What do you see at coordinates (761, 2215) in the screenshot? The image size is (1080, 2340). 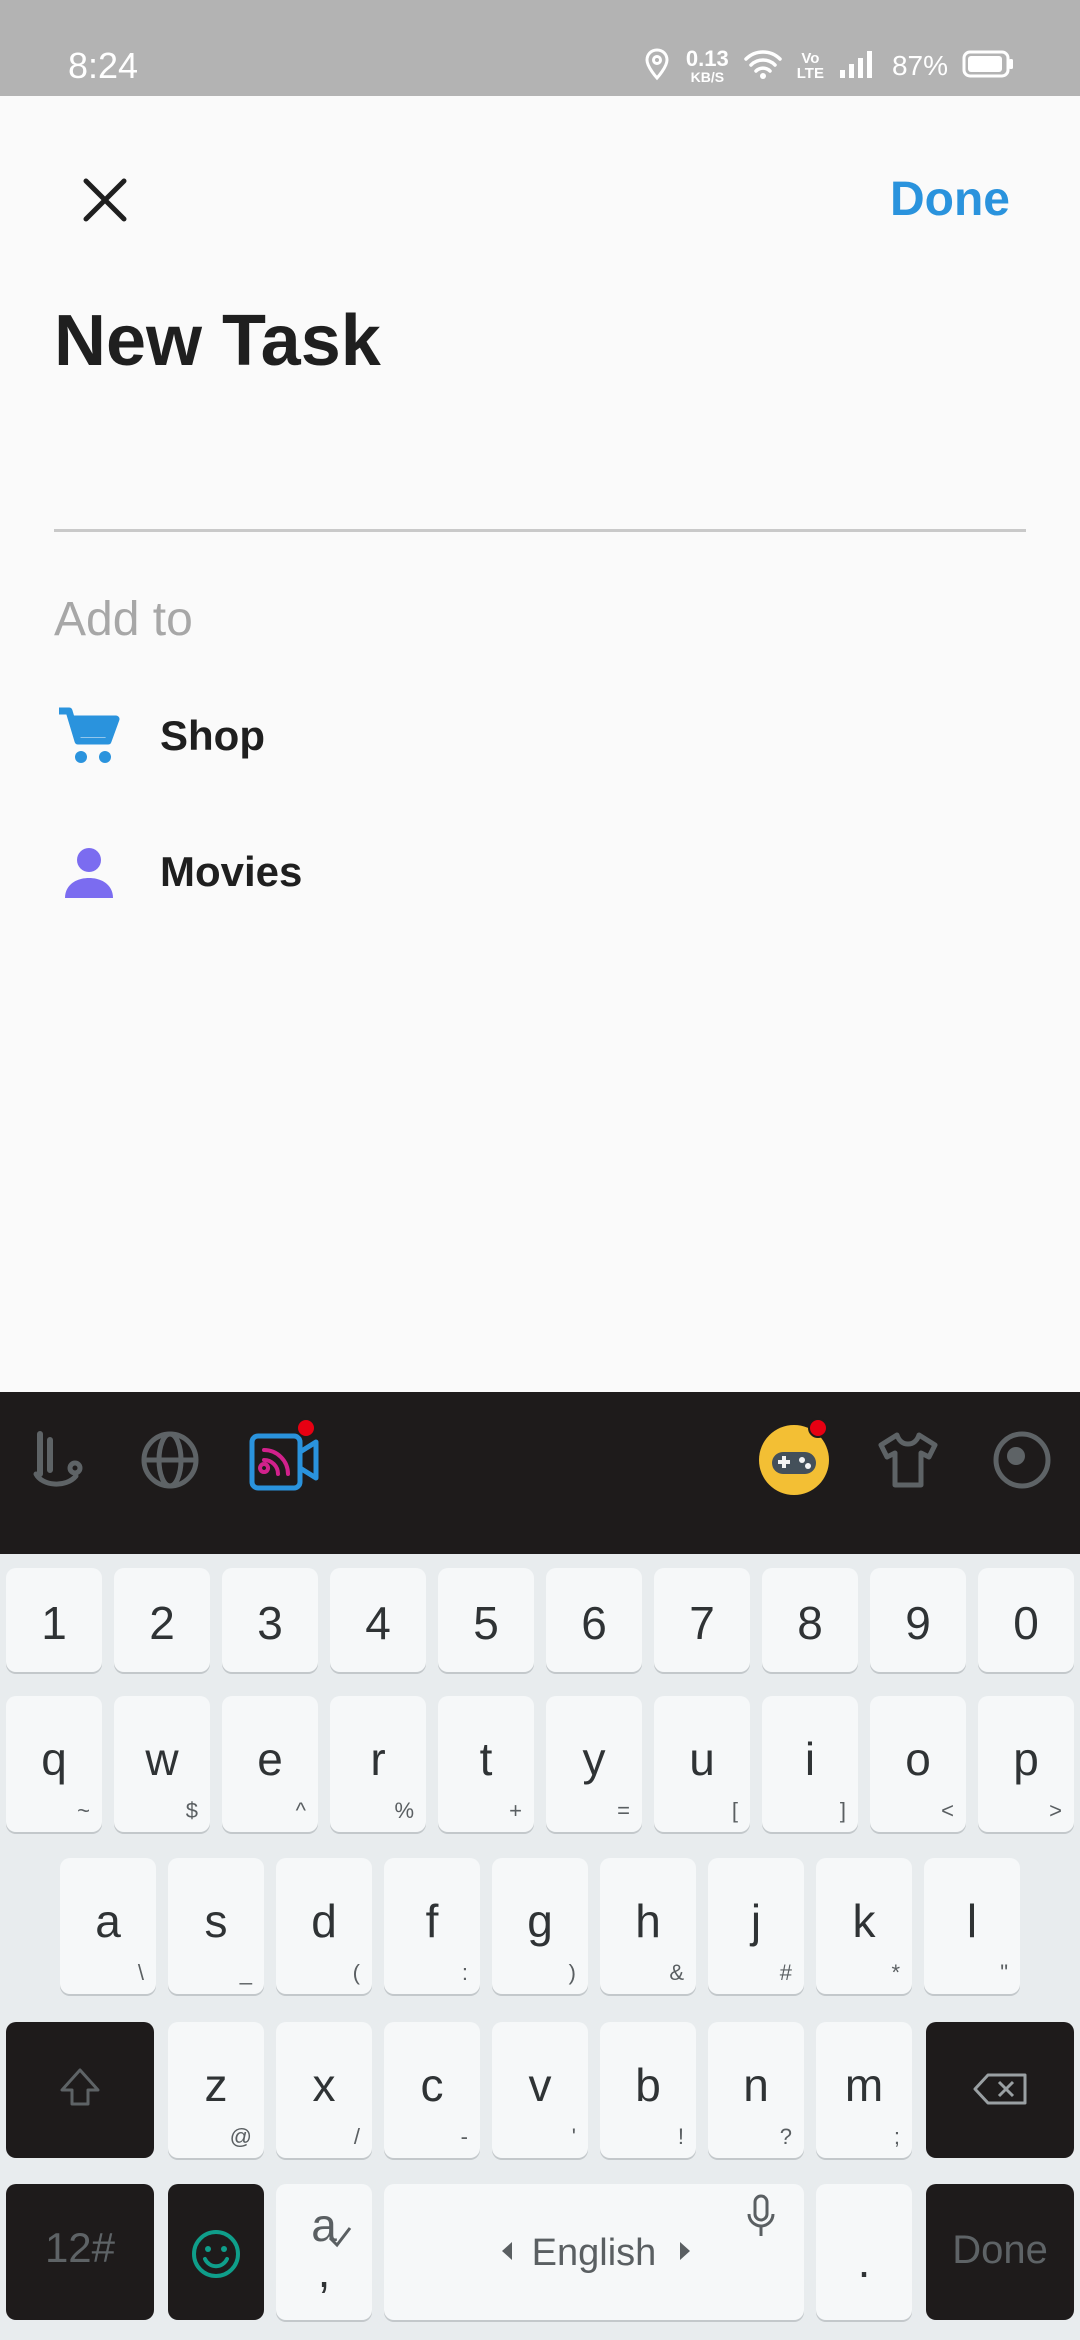 I see `microphone-icon` at bounding box center [761, 2215].